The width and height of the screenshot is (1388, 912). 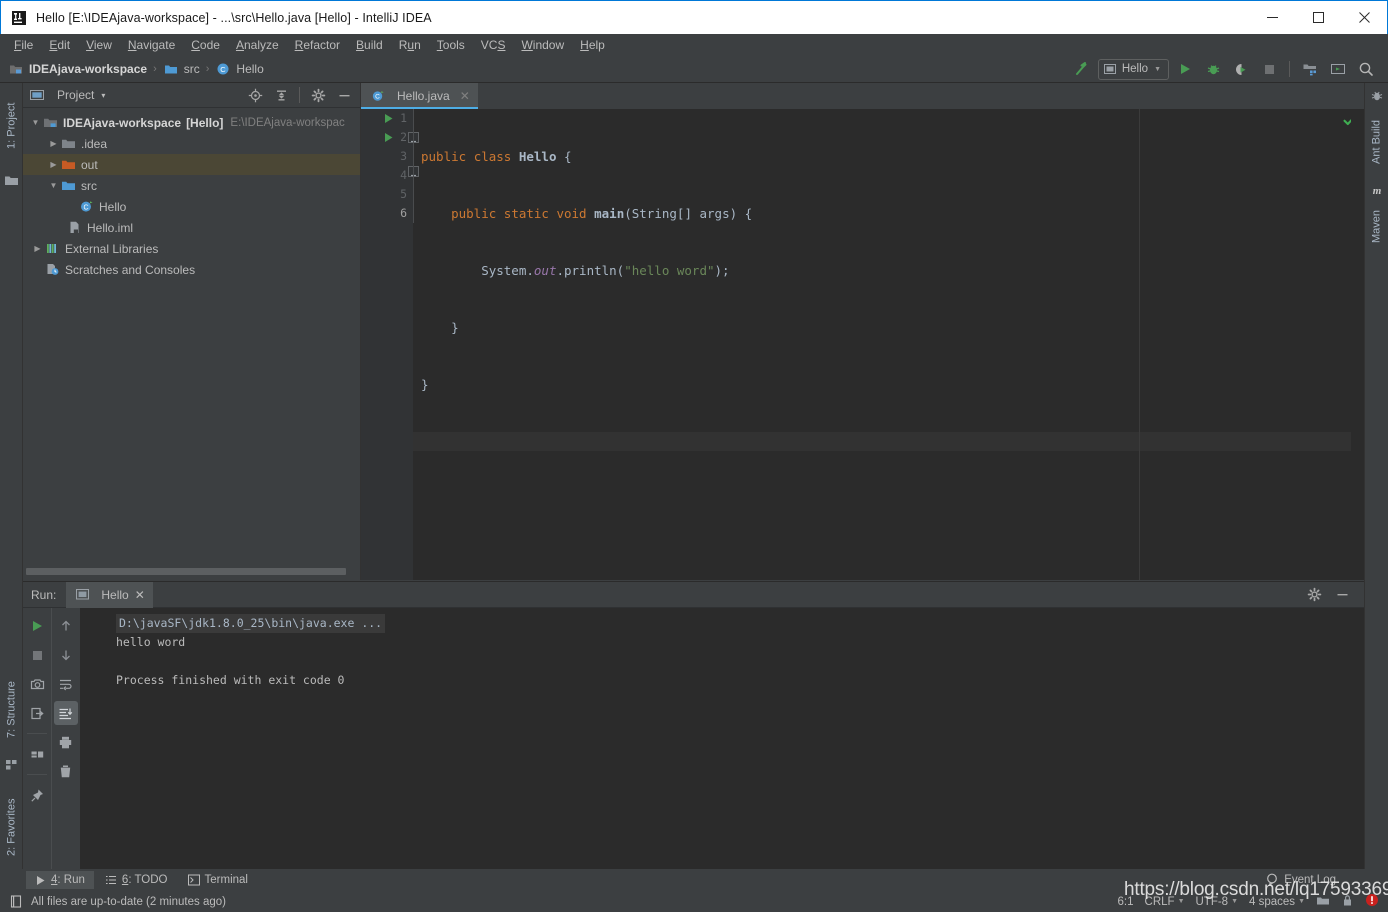 What do you see at coordinates (1376, 226) in the screenshot?
I see `sidebar-item-maven: Maven` at bounding box center [1376, 226].